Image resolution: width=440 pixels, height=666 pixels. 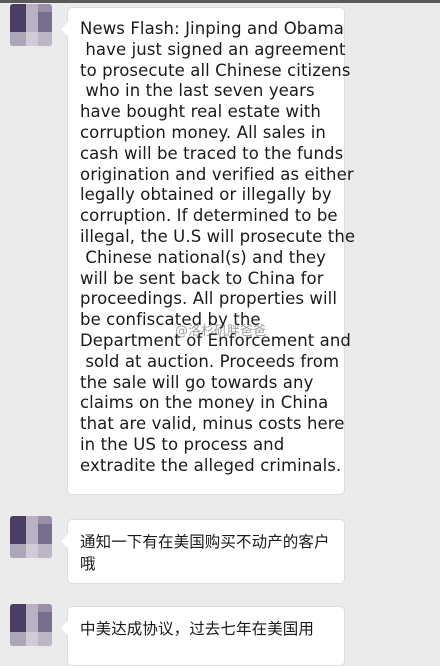 I want to click on message-text: 中美达成协议，过去七年在美国用, so click(x=197, y=629).